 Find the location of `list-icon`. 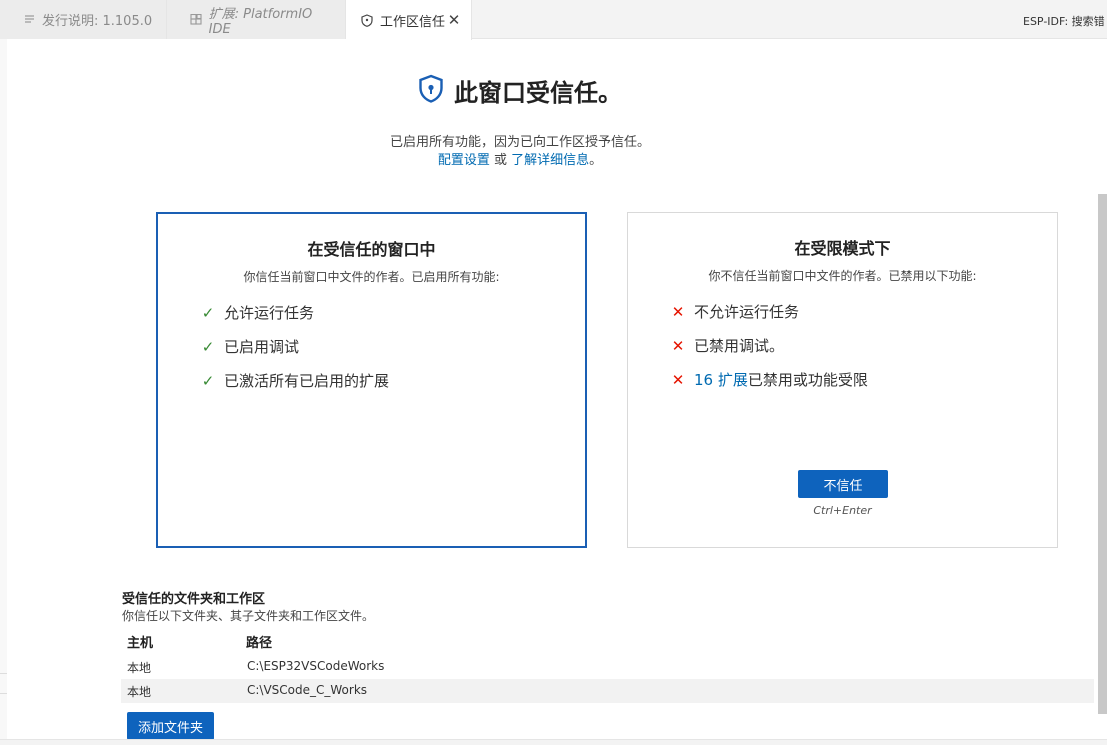

list-icon is located at coordinates (29, 20).